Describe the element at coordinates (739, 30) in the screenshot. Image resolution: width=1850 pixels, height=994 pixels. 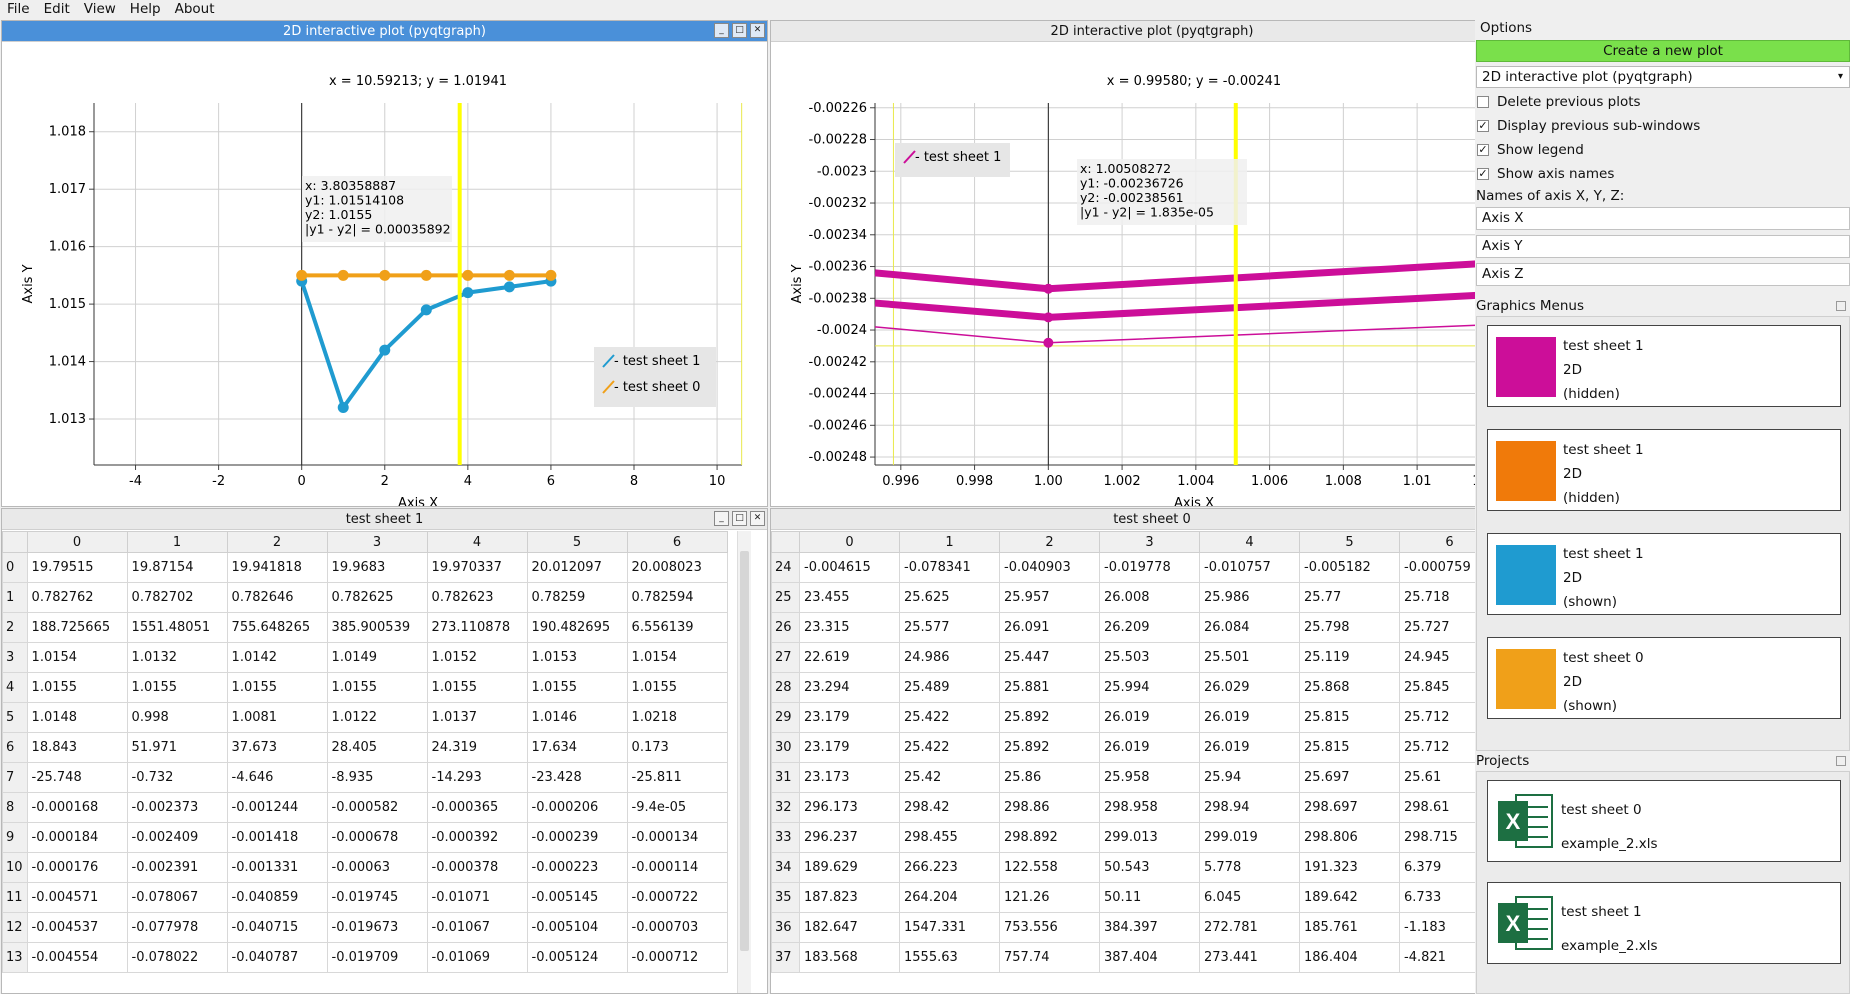
I see `maximize-icon: □` at that location.